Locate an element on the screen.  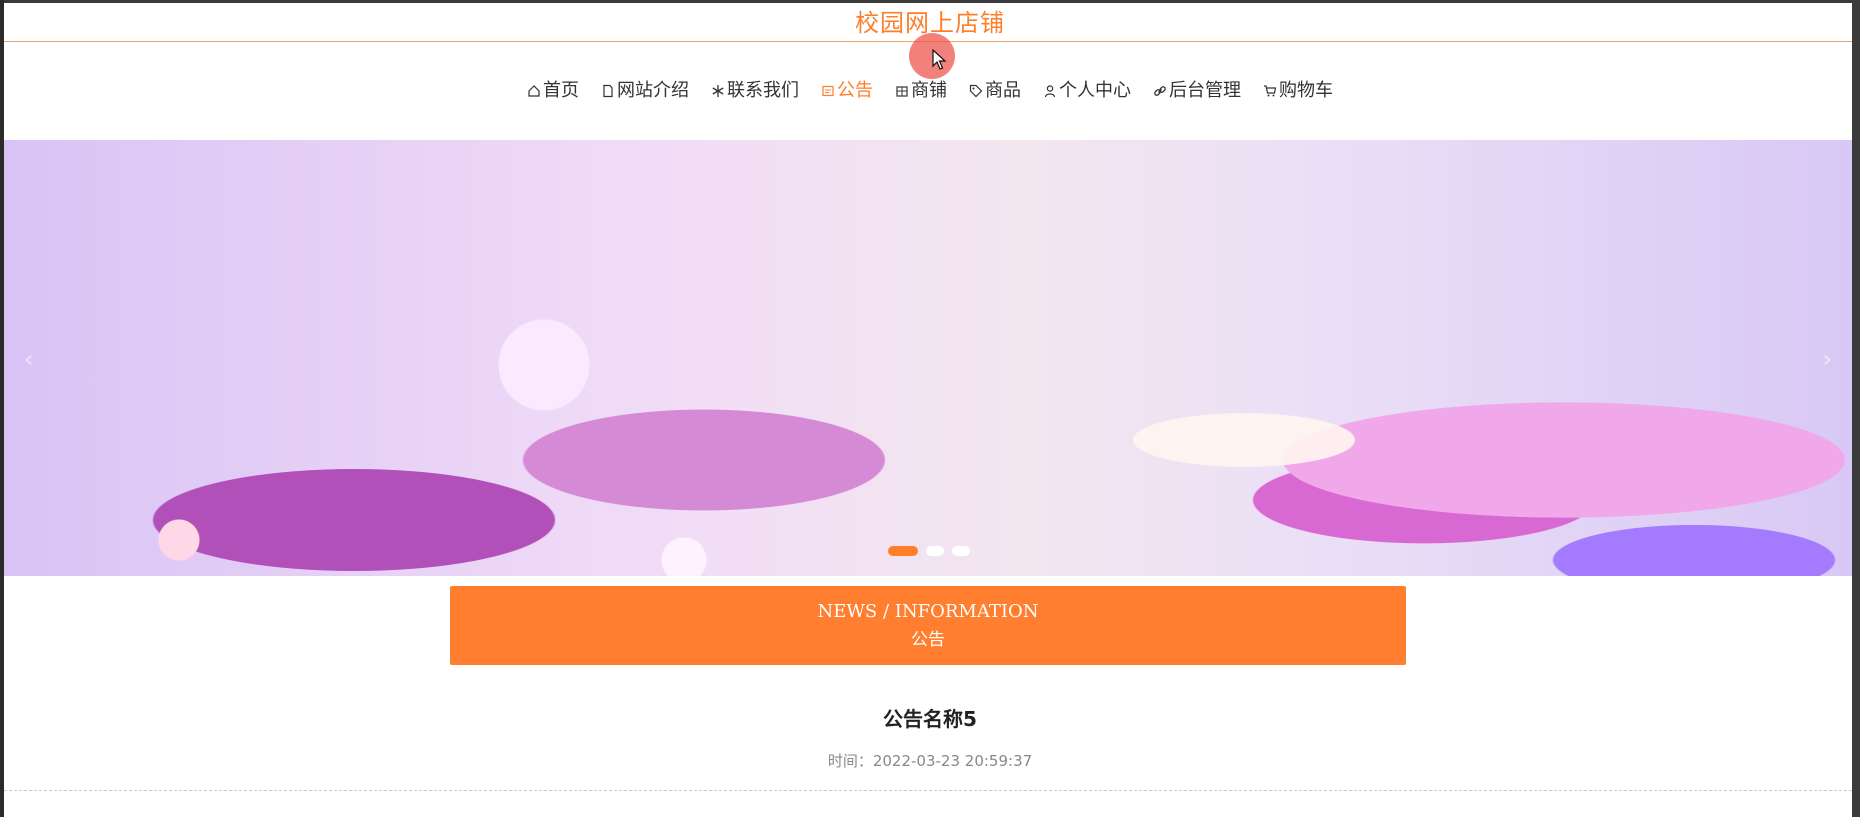
nav-label: 首页 is located at coordinates (561, 90).